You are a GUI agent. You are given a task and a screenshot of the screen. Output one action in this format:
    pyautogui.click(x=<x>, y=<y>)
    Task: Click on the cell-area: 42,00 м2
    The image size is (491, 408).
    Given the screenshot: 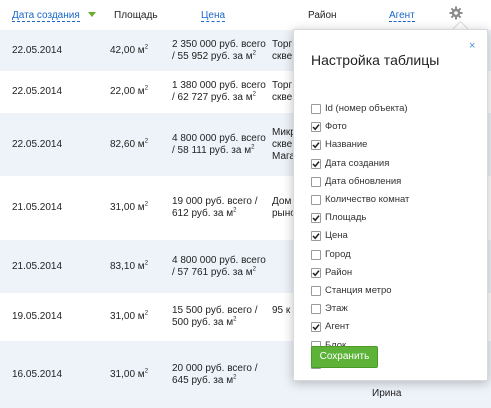 What is the action you would take?
    pyautogui.click(x=129, y=50)
    